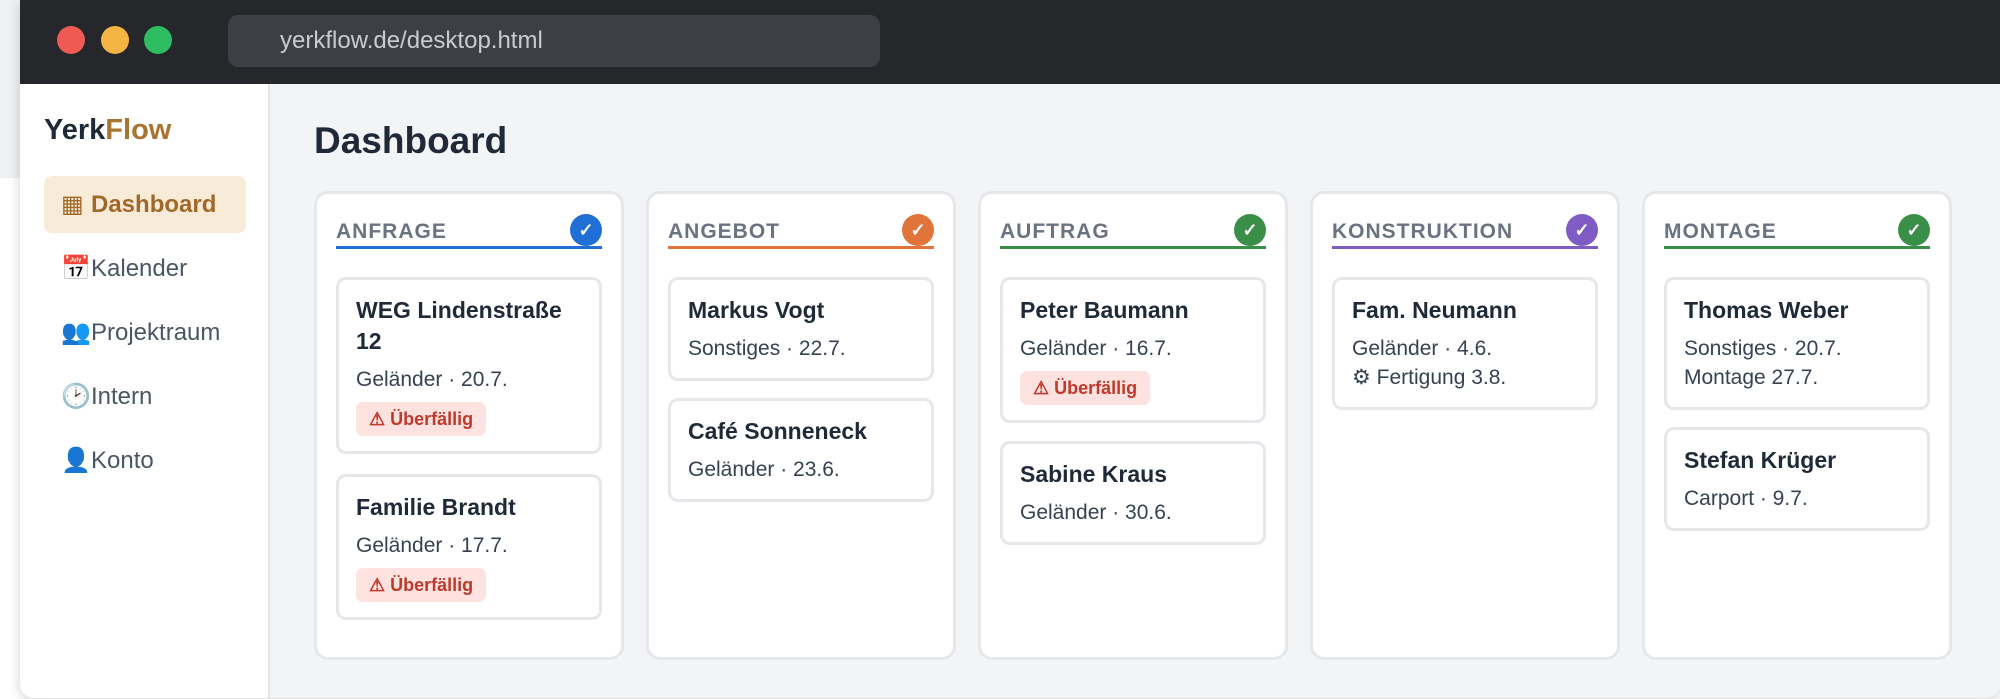 The width and height of the screenshot is (2000, 699). Describe the element at coordinates (436, 507) in the screenshot. I see `card-title: Familie Brandt` at that location.